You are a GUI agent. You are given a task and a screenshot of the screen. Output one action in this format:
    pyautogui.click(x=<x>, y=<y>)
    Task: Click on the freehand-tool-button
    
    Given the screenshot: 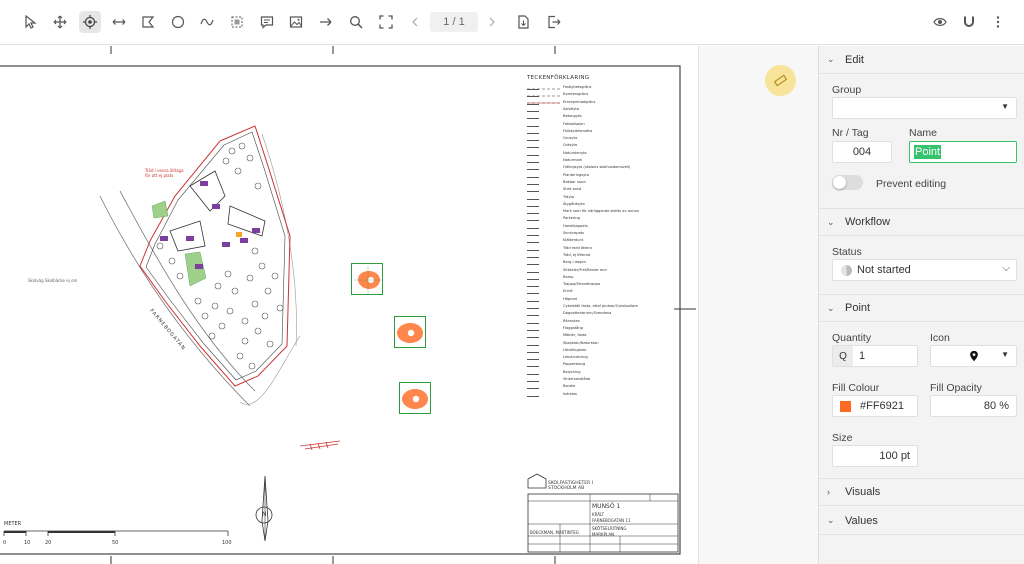 What is the action you would take?
    pyautogui.click(x=207, y=22)
    